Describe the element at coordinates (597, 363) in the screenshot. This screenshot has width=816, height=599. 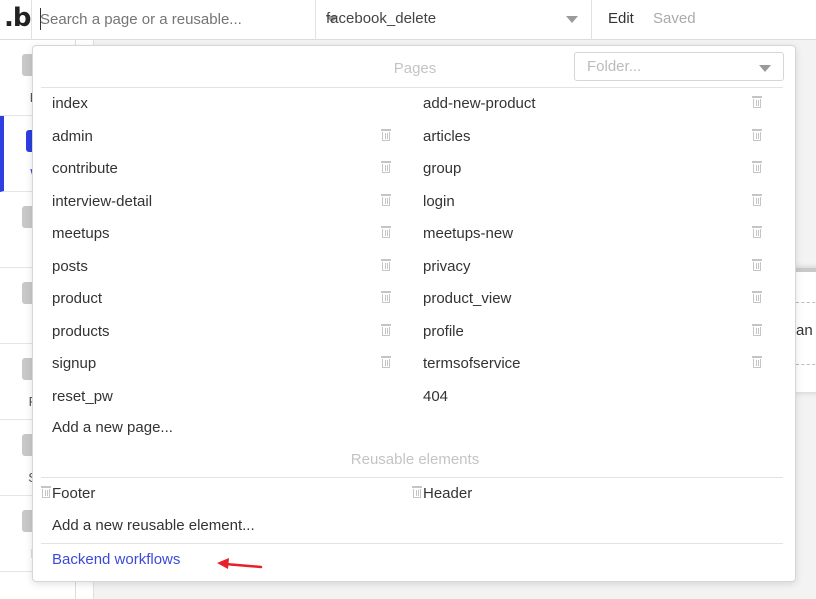
I see `page-list-item: termsofservice` at that location.